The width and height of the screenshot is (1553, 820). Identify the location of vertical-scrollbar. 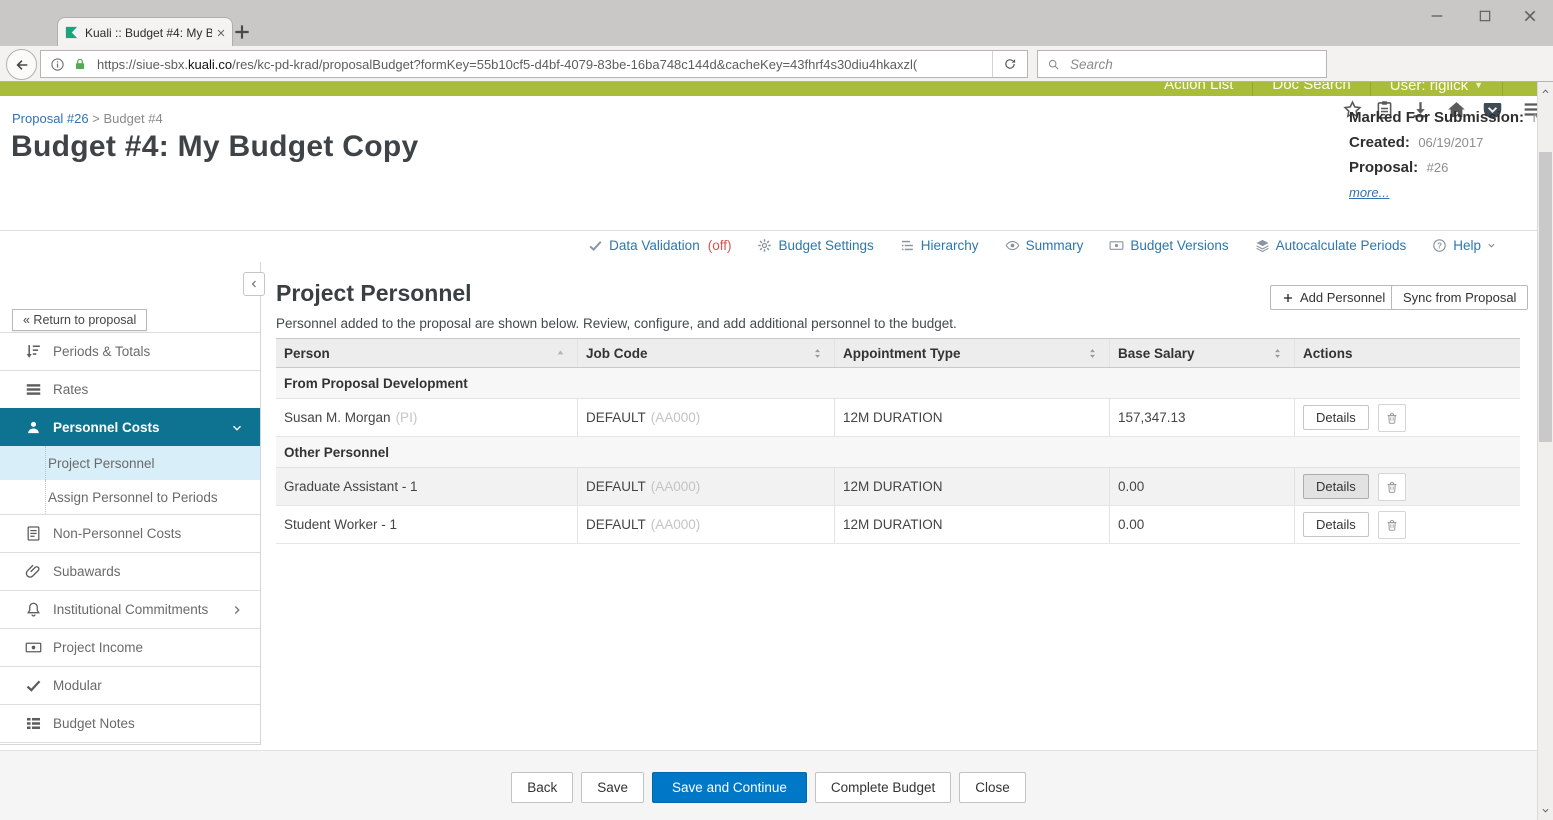
(1545, 451).